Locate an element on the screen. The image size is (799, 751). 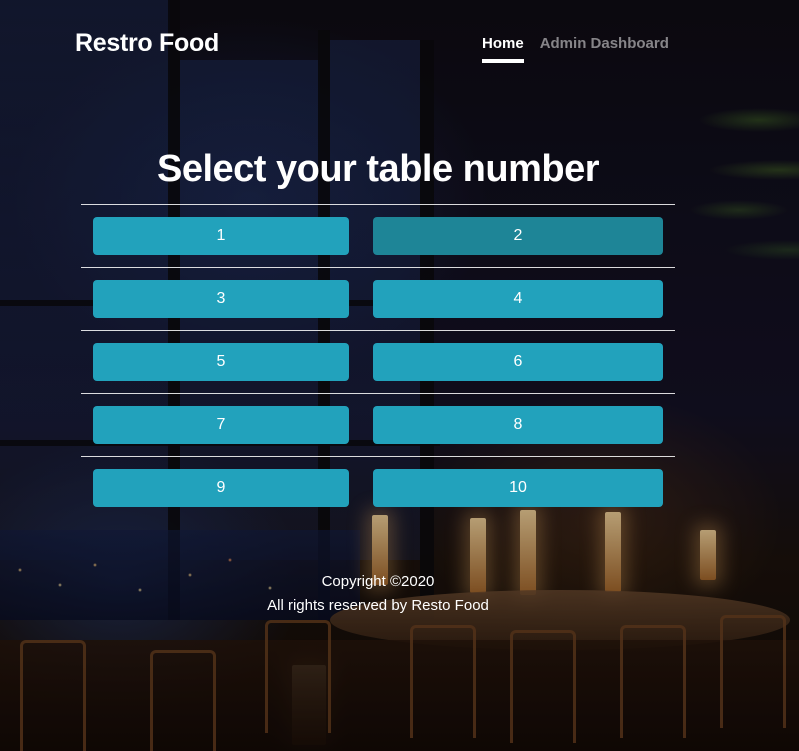
table-button-3: 3 is located at coordinates (221, 299).